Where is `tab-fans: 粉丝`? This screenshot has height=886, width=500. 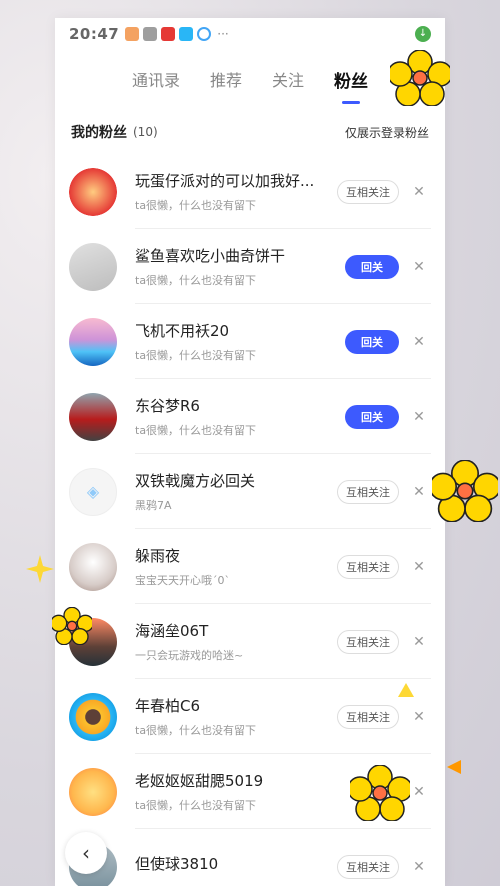
tab-fans: 粉丝 is located at coordinates (351, 79).